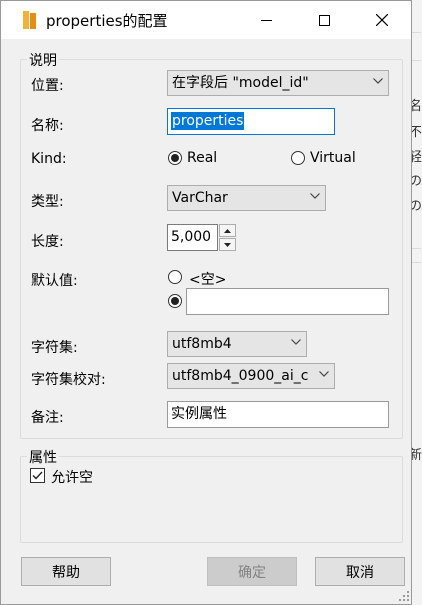 The image size is (422, 605). Describe the element at coordinates (202, 158) in the screenshot. I see `kind-real-label: Real` at that location.